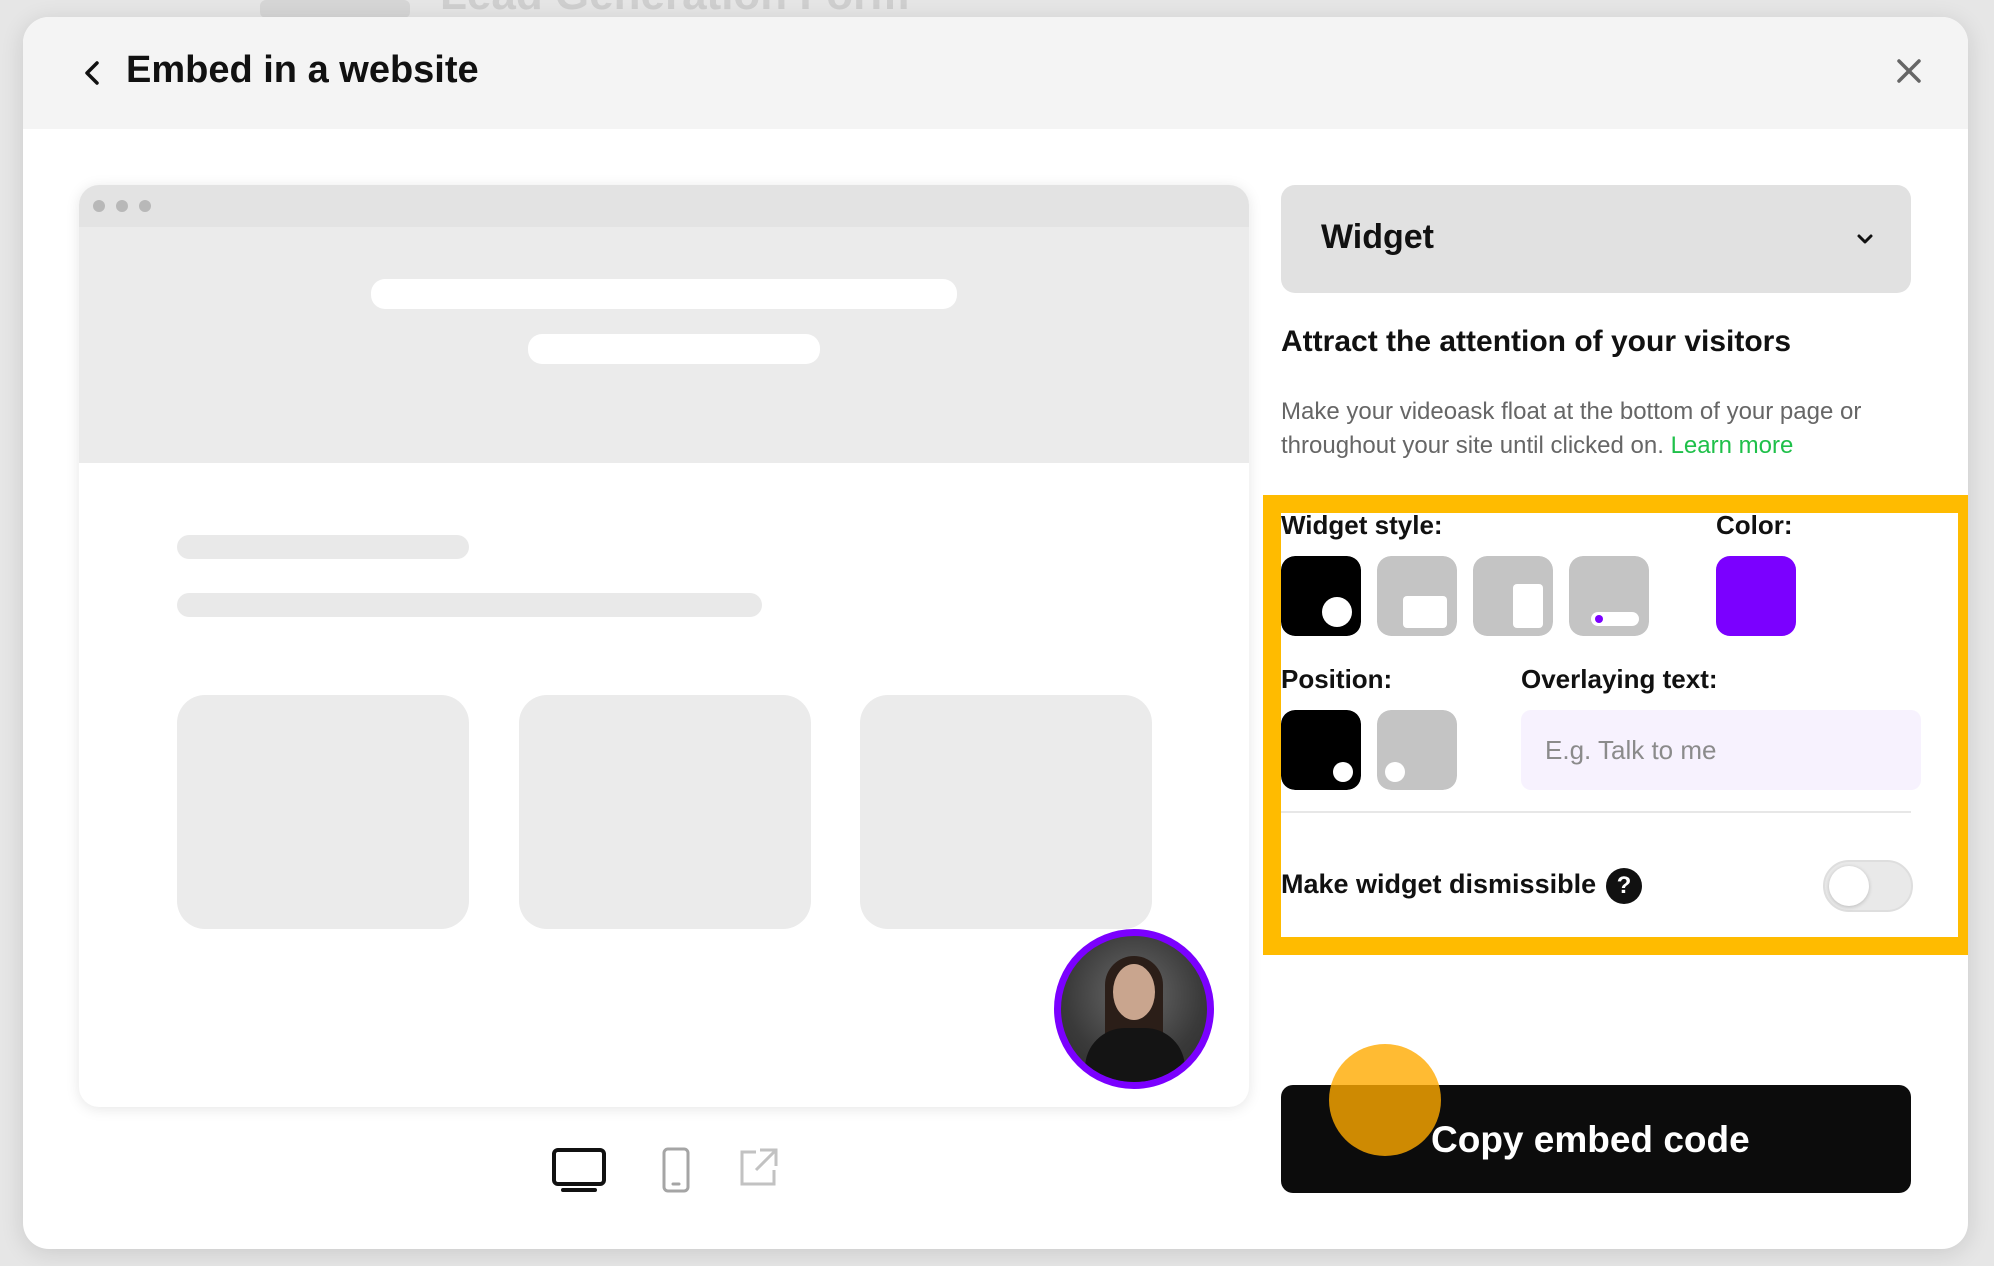  Describe the element at coordinates (1417, 750) in the screenshot. I see `position-bottom-left` at that location.